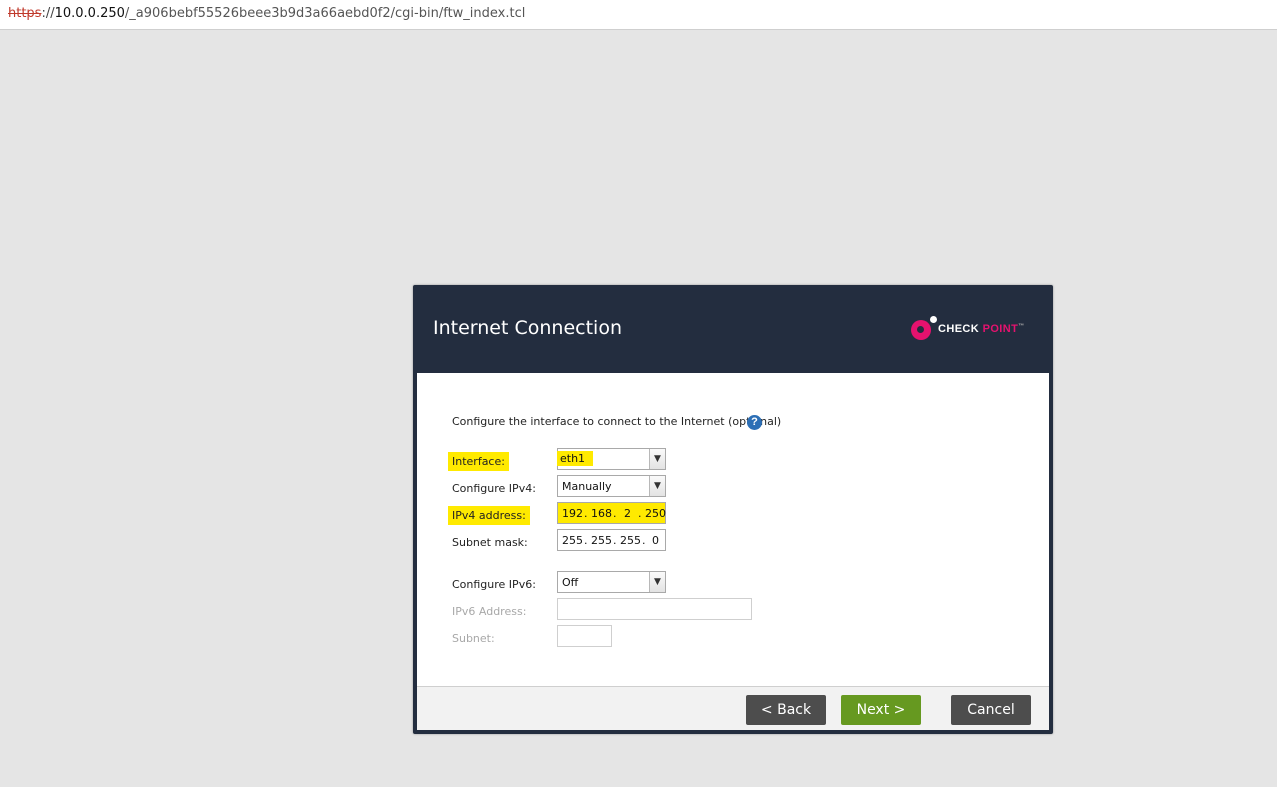 Image resolution: width=1277 pixels, height=787 pixels. Describe the element at coordinates (473, 638) in the screenshot. I see `ipv6-subnet-label: Subnet:` at that location.